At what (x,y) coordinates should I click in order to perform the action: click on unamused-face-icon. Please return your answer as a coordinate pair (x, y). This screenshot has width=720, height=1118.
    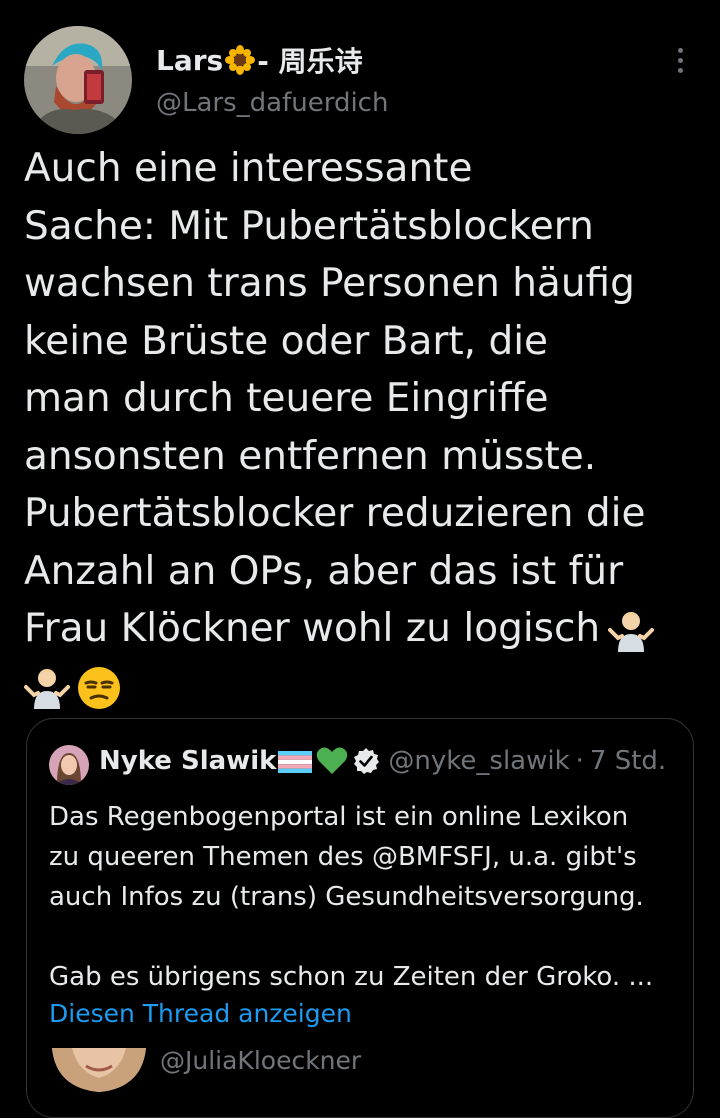
    Looking at the image, I should click on (99, 688).